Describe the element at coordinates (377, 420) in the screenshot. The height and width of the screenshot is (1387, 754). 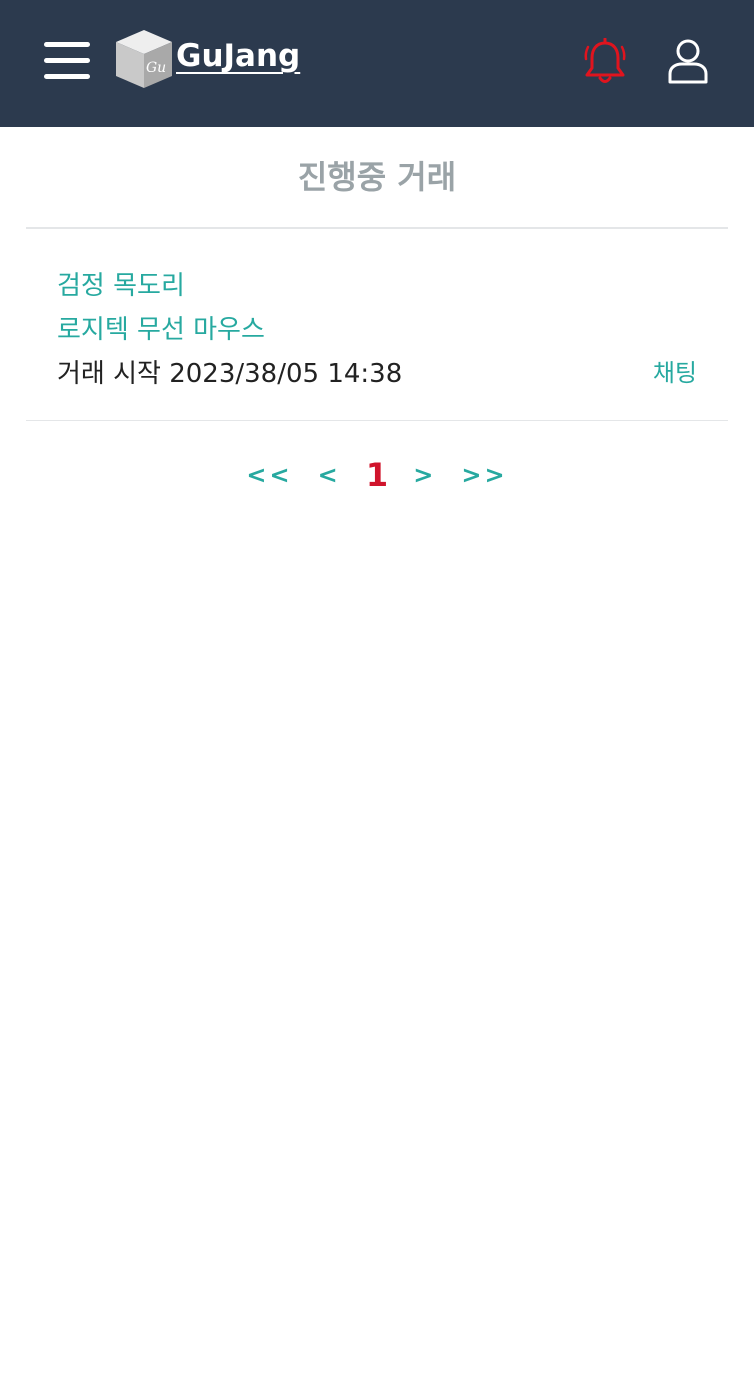
I see `divider` at that location.